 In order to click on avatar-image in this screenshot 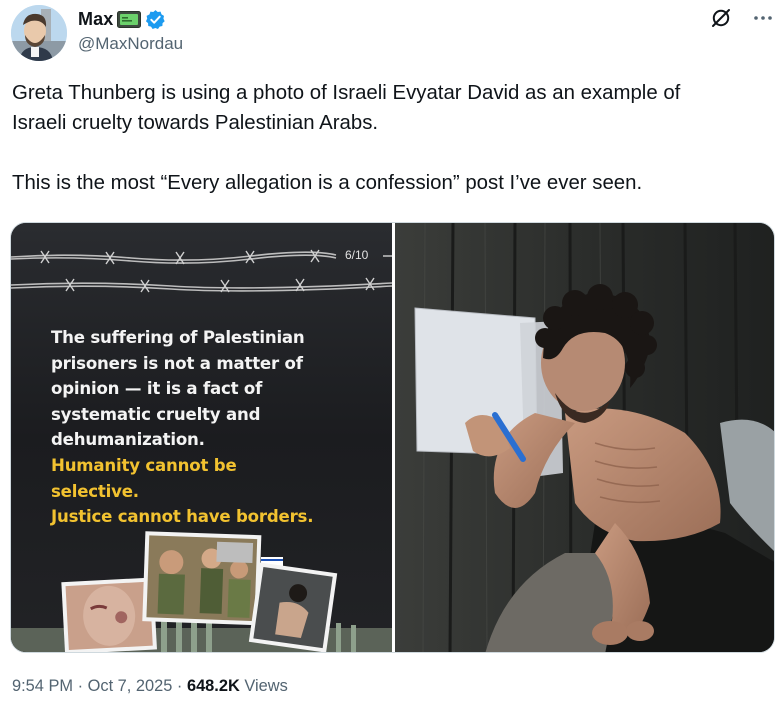, I will do `click(39, 33)`.